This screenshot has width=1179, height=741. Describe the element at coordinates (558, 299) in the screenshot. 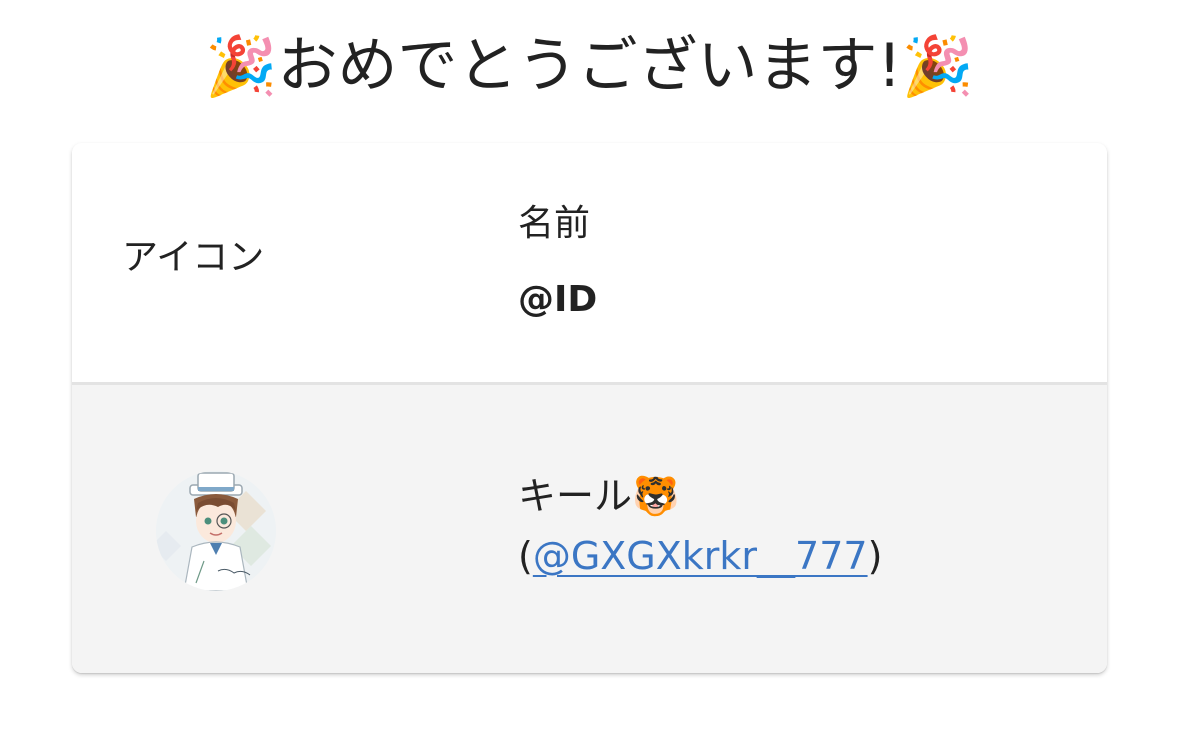

I see `column-header-id: @ID` at that location.